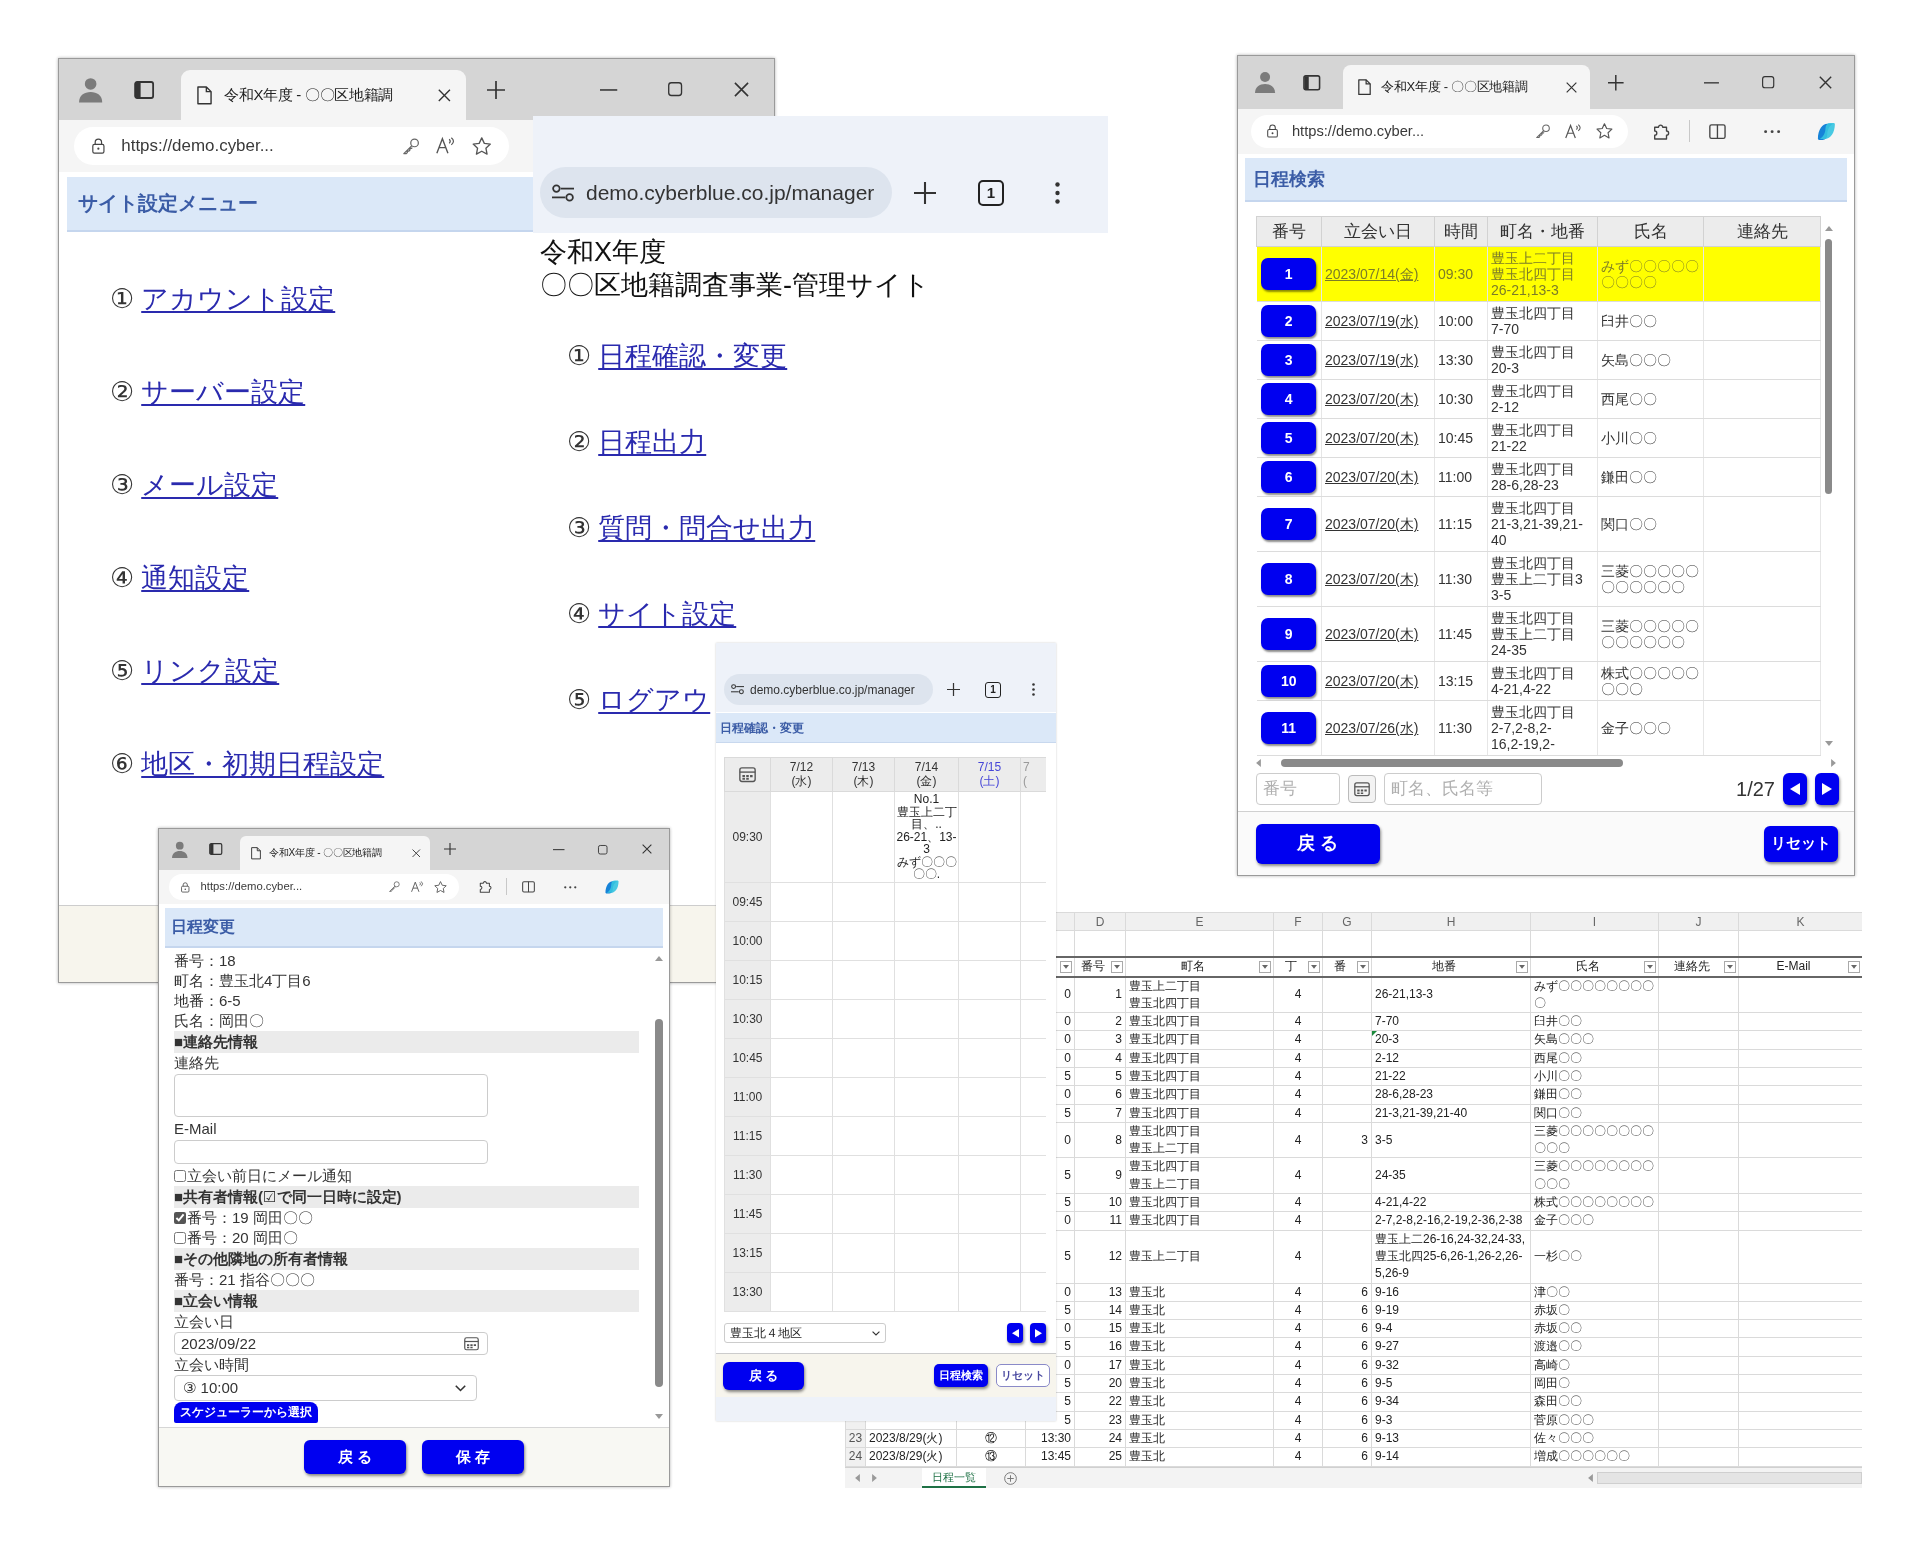  What do you see at coordinates (1010, 1478) in the screenshot?
I see `plus-circle-icon` at bounding box center [1010, 1478].